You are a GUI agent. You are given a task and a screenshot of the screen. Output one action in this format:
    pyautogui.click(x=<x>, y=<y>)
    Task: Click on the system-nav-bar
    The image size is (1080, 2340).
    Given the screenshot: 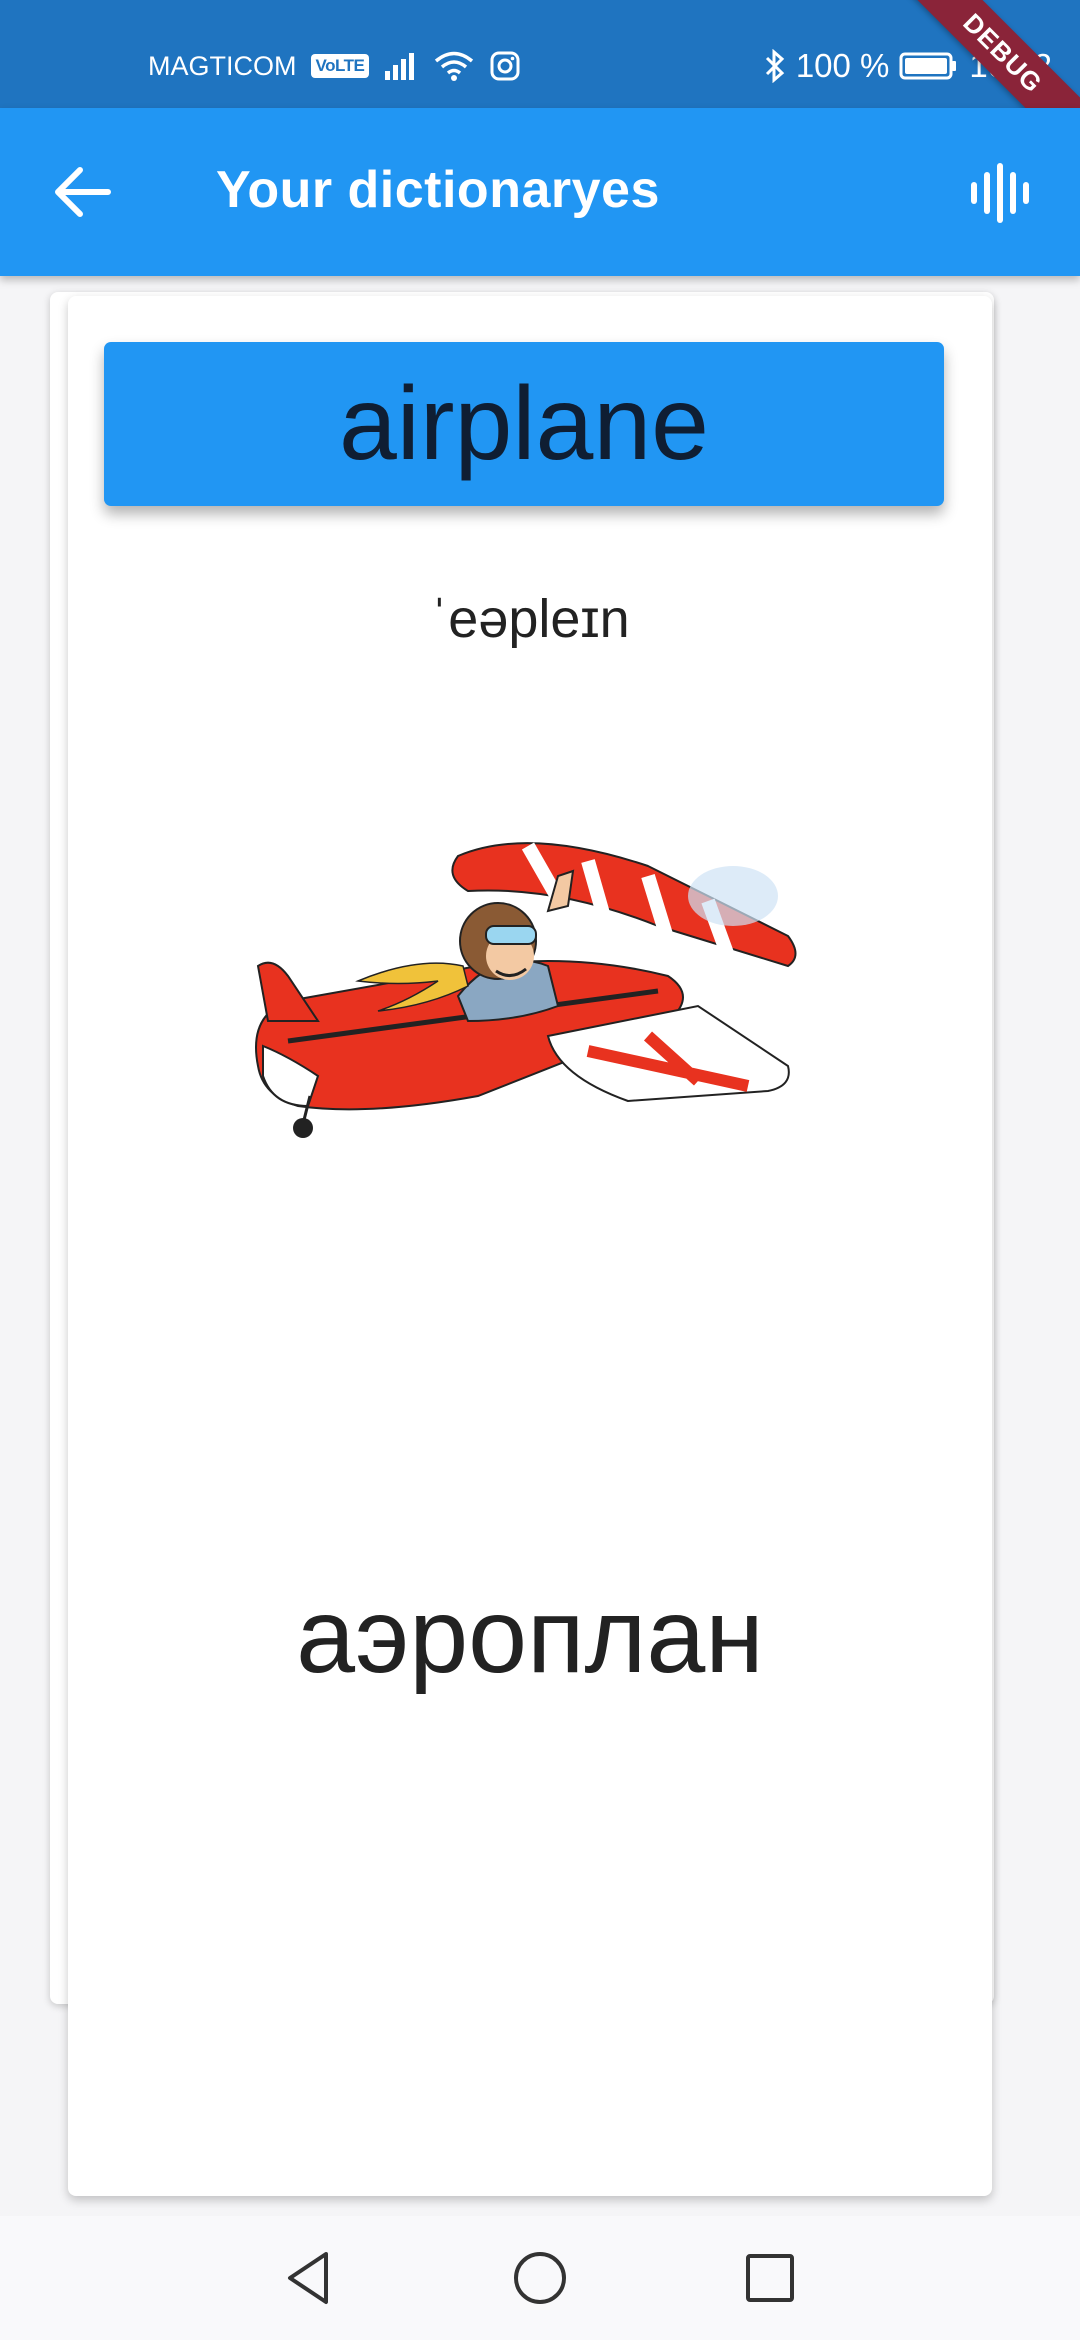 What is the action you would take?
    pyautogui.click(x=540, y=2278)
    